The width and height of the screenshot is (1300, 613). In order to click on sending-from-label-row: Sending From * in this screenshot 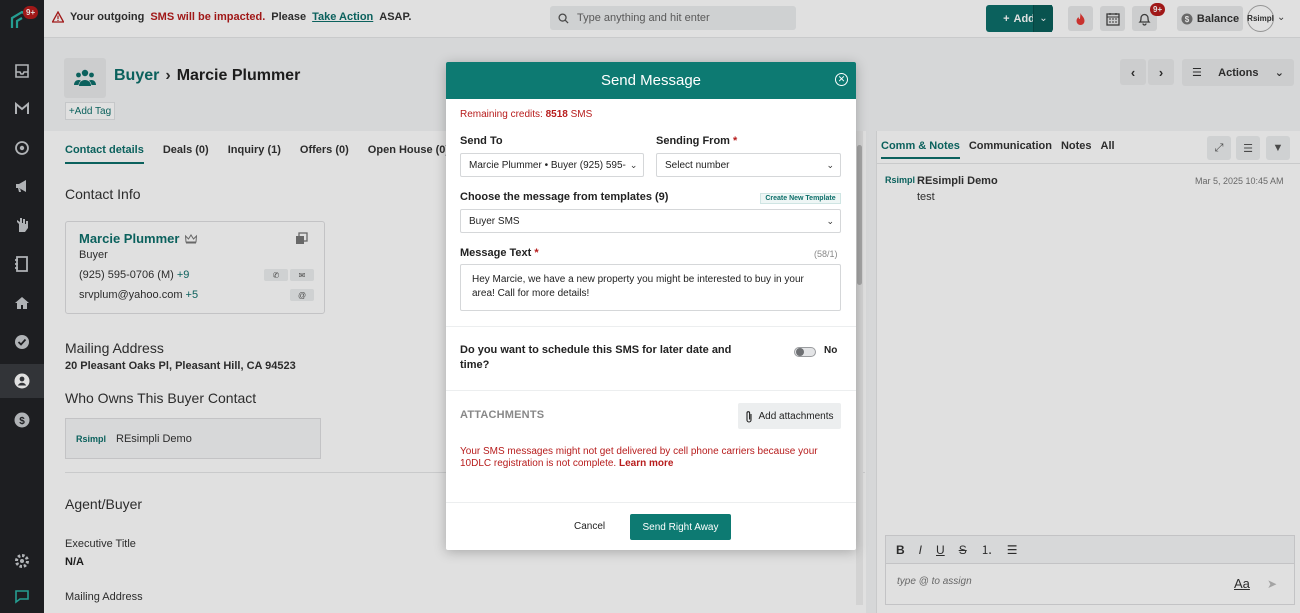, I will do `click(696, 141)`.